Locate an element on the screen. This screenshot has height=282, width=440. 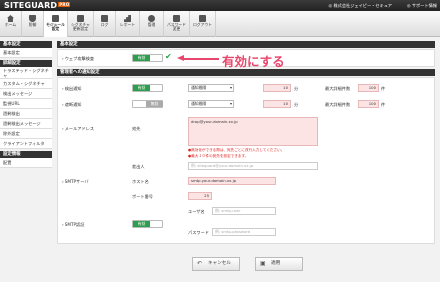
logo: SITEGUARD PRO is located at coordinates (37, 5).